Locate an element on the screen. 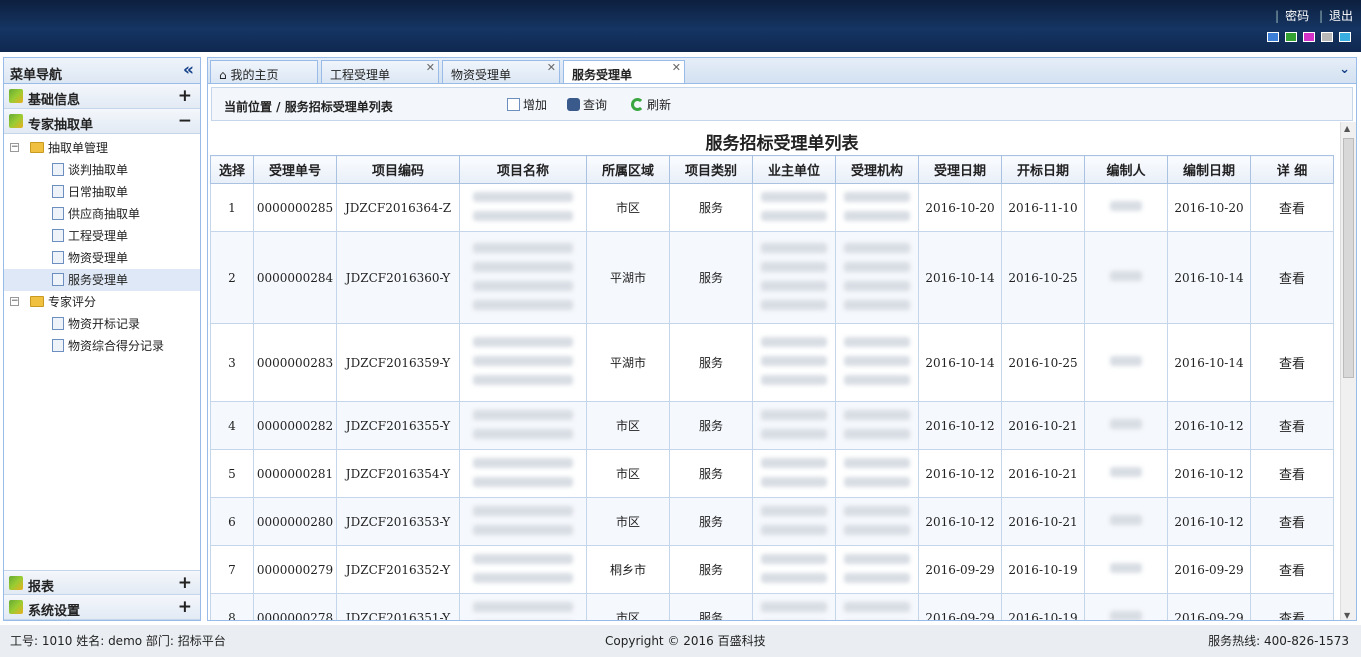 The height and width of the screenshot is (657, 1361). skin-switcher is located at coordinates (1309, 37).